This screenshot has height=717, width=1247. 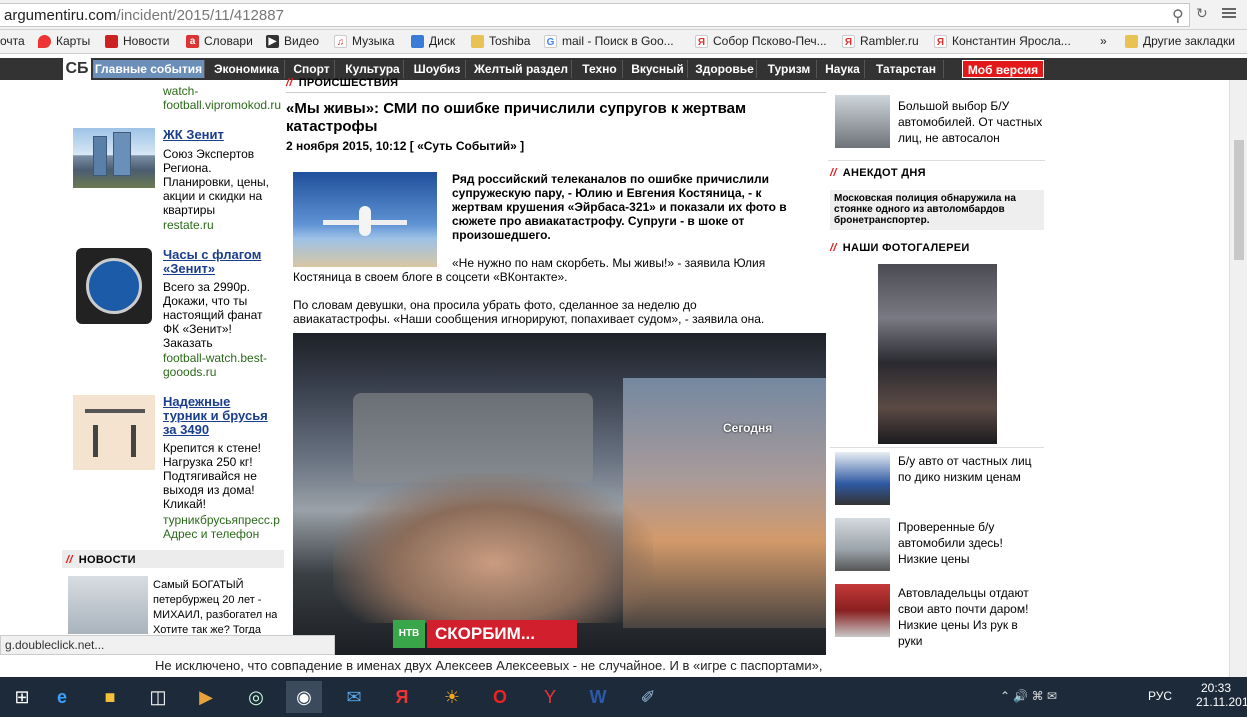 What do you see at coordinates (600, 69) in the screenshot?
I see `nav-tech: Техно` at bounding box center [600, 69].